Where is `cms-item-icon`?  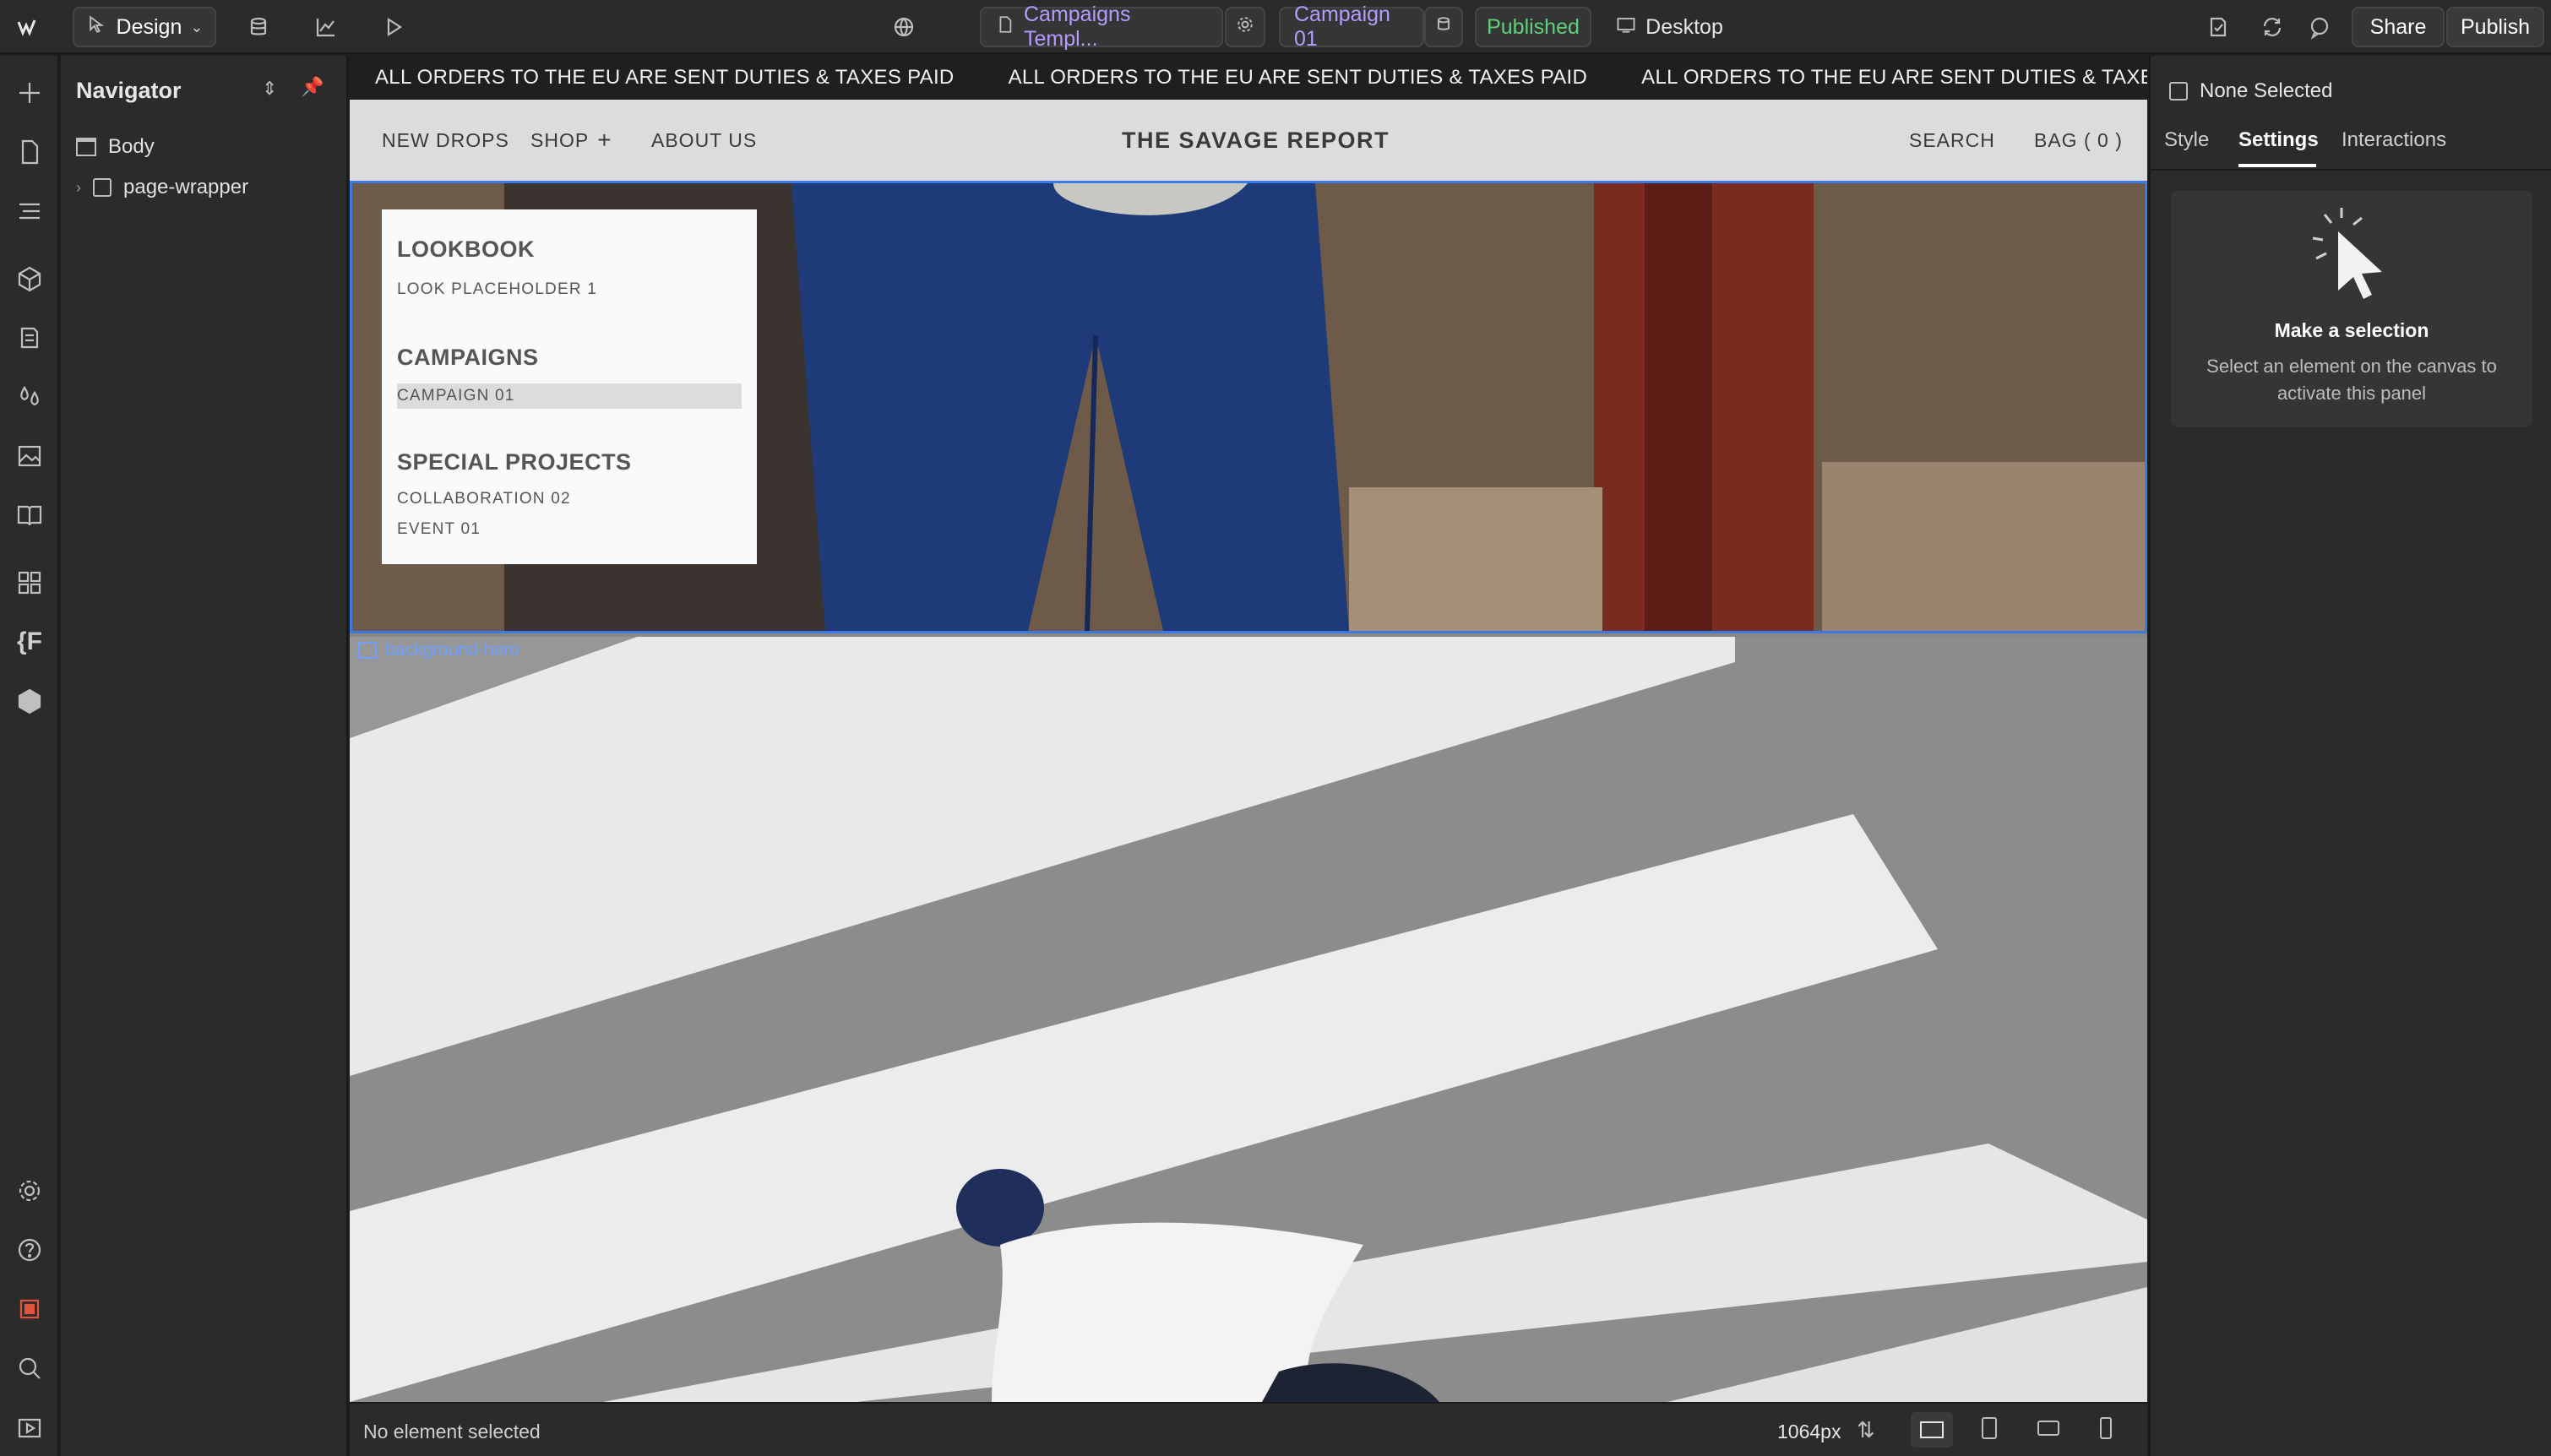 cms-item-icon is located at coordinates (1444, 28).